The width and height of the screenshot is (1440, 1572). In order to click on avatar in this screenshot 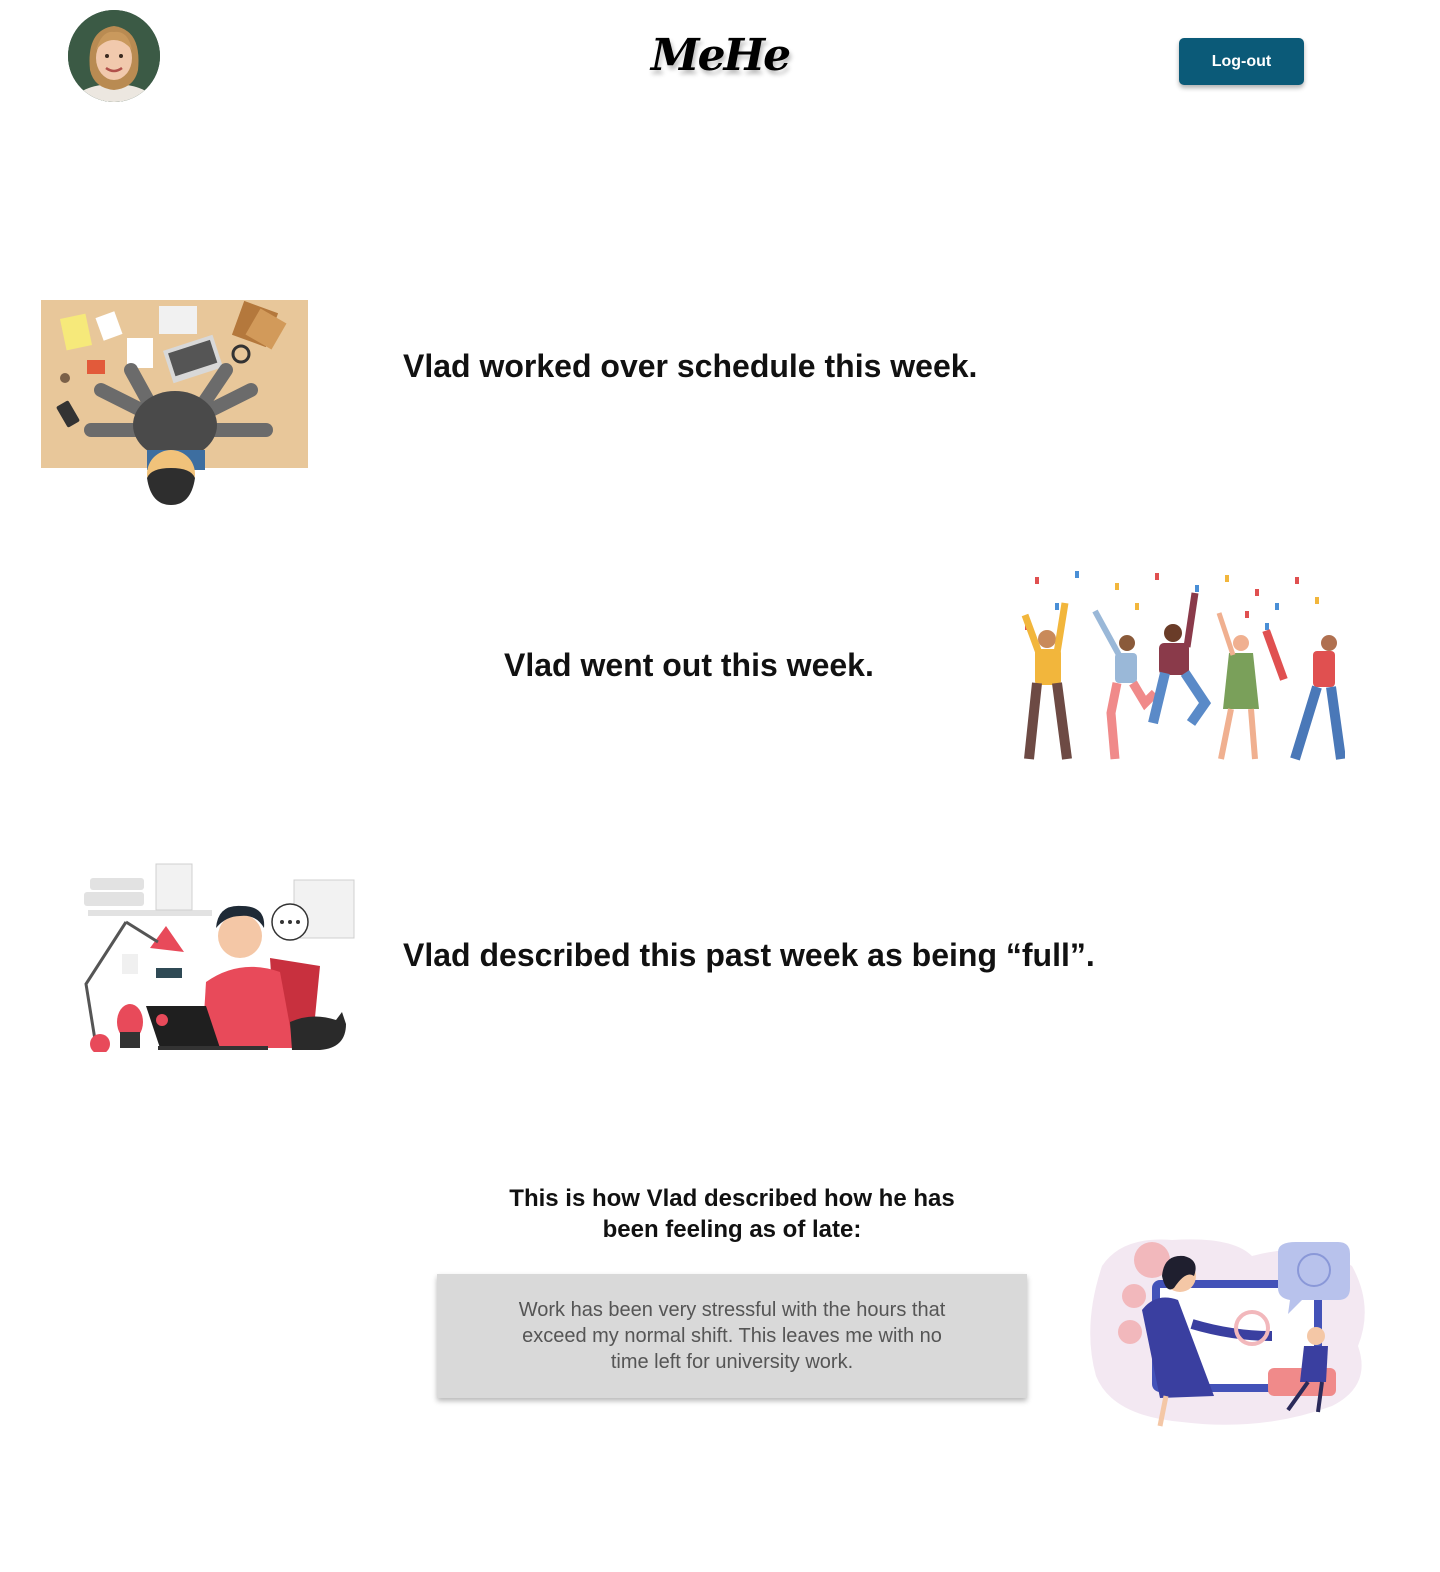, I will do `click(114, 56)`.